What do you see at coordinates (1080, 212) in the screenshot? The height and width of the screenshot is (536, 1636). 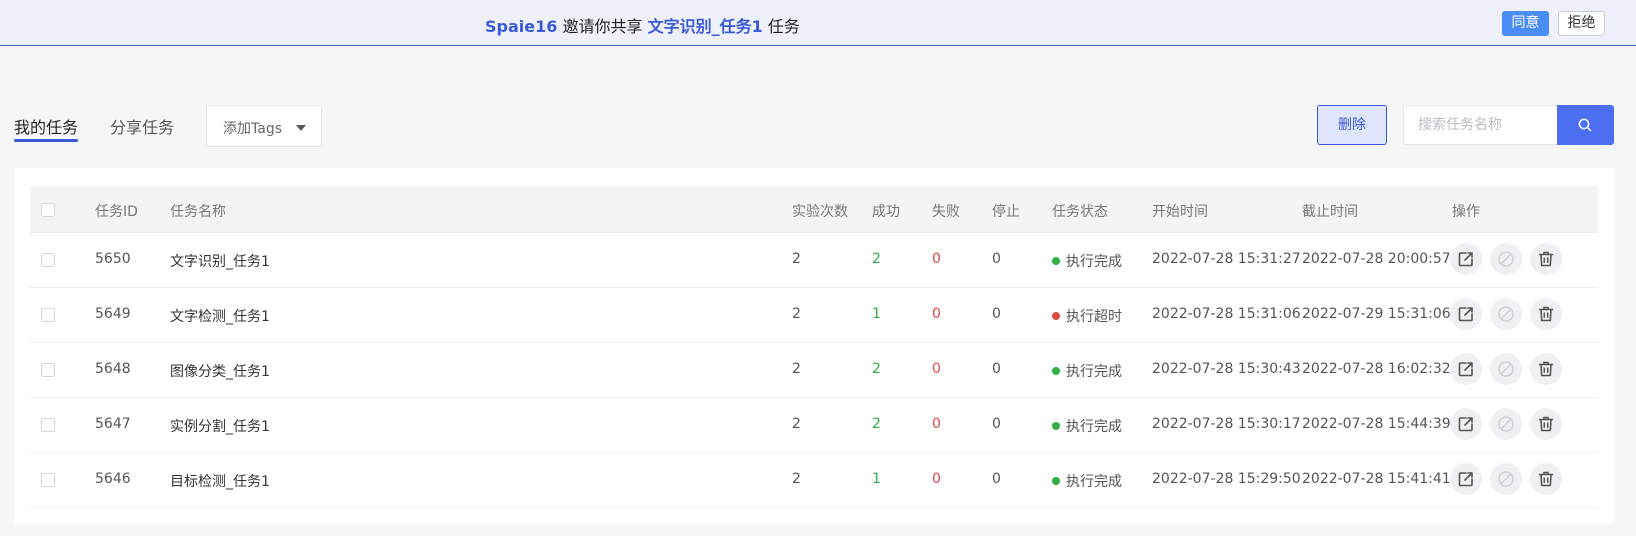 I see `header-status: 任务状态` at bounding box center [1080, 212].